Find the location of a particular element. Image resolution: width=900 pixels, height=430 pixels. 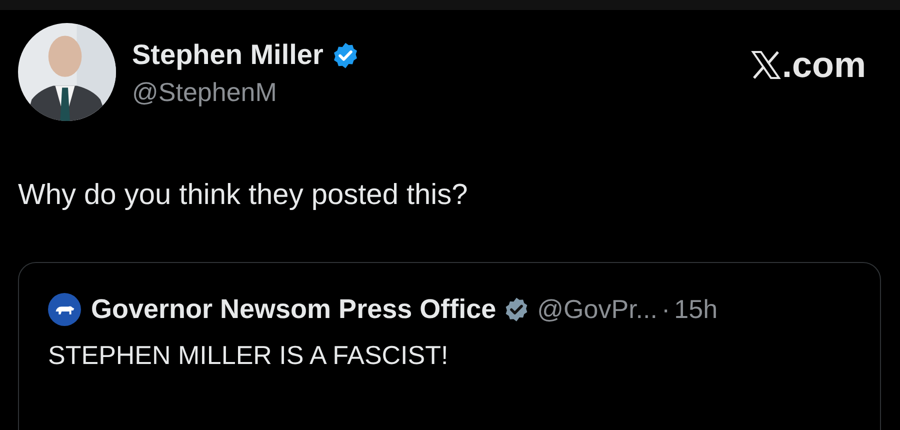

post-time: 15h is located at coordinates (696, 309).